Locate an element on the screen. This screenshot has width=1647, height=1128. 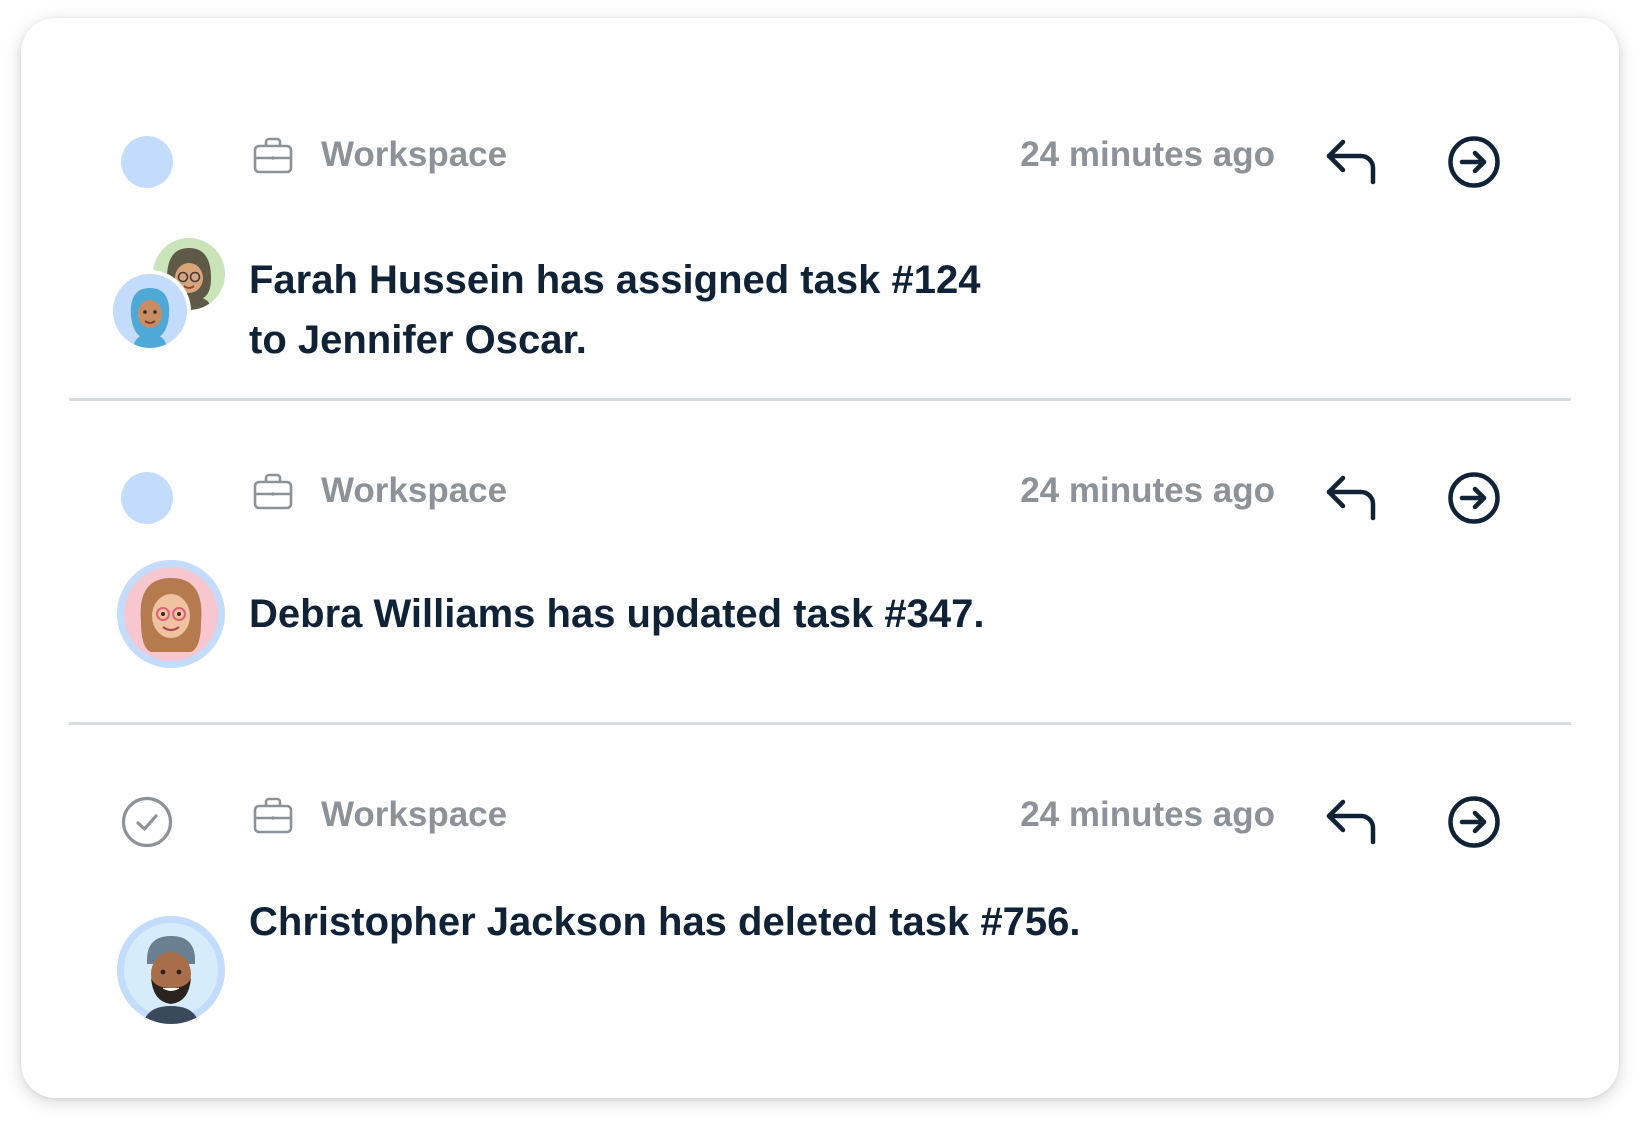
message-line: Farah Hussein has assigned task #124 is located at coordinates (615, 280).